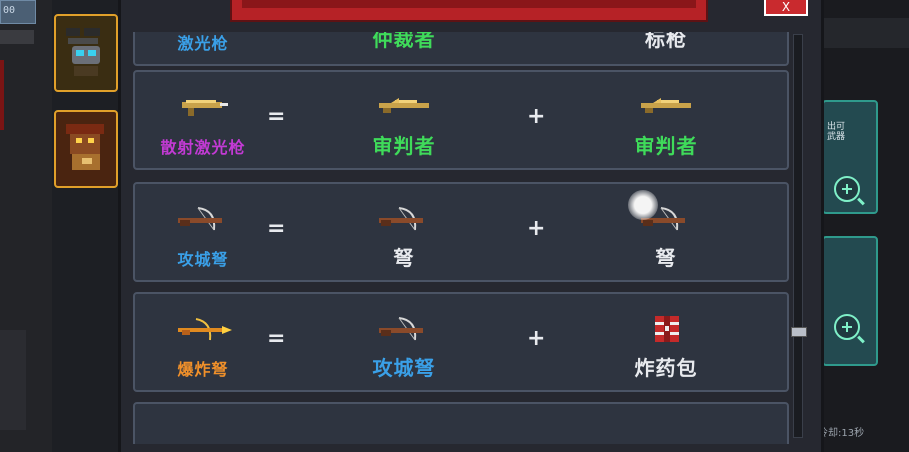 The height and width of the screenshot is (452, 909). Describe the element at coordinates (643, 205) in the screenshot. I see `touch-cursor` at that location.